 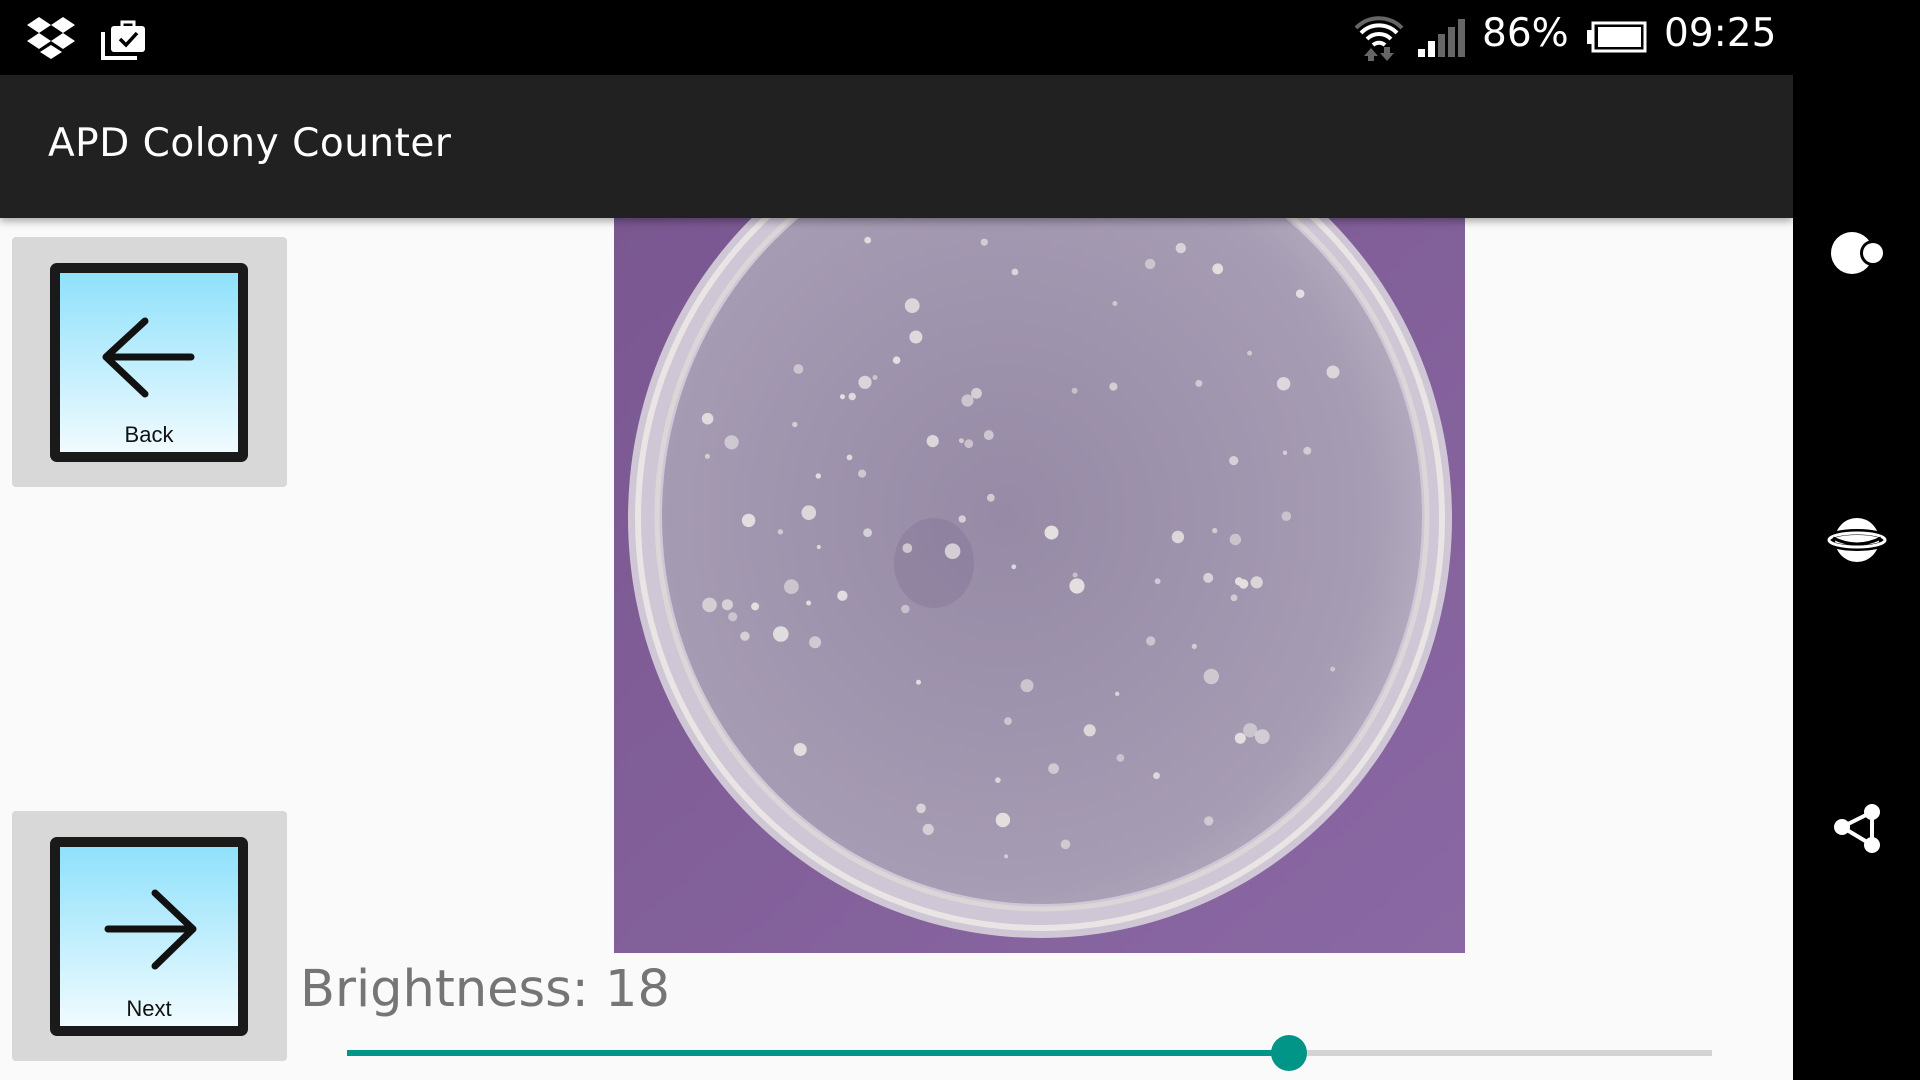 What do you see at coordinates (1720, 33) in the screenshot?
I see `clock-time: 09:25` at bounding box center [1720, 33].